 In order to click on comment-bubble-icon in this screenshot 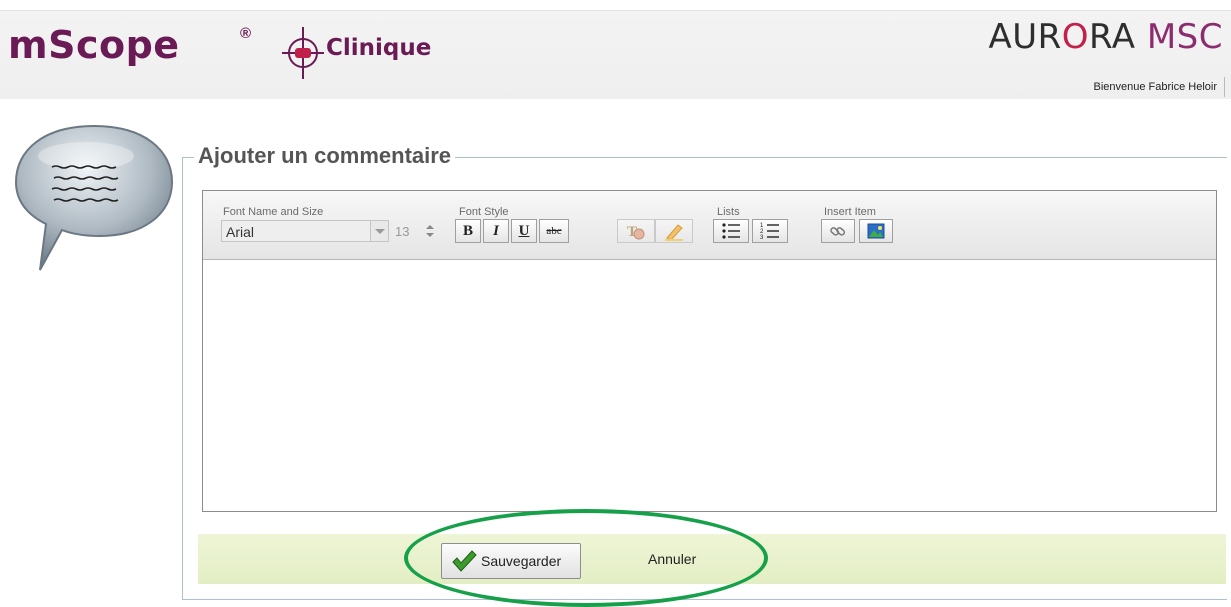, I will do `click(94, 197)`.